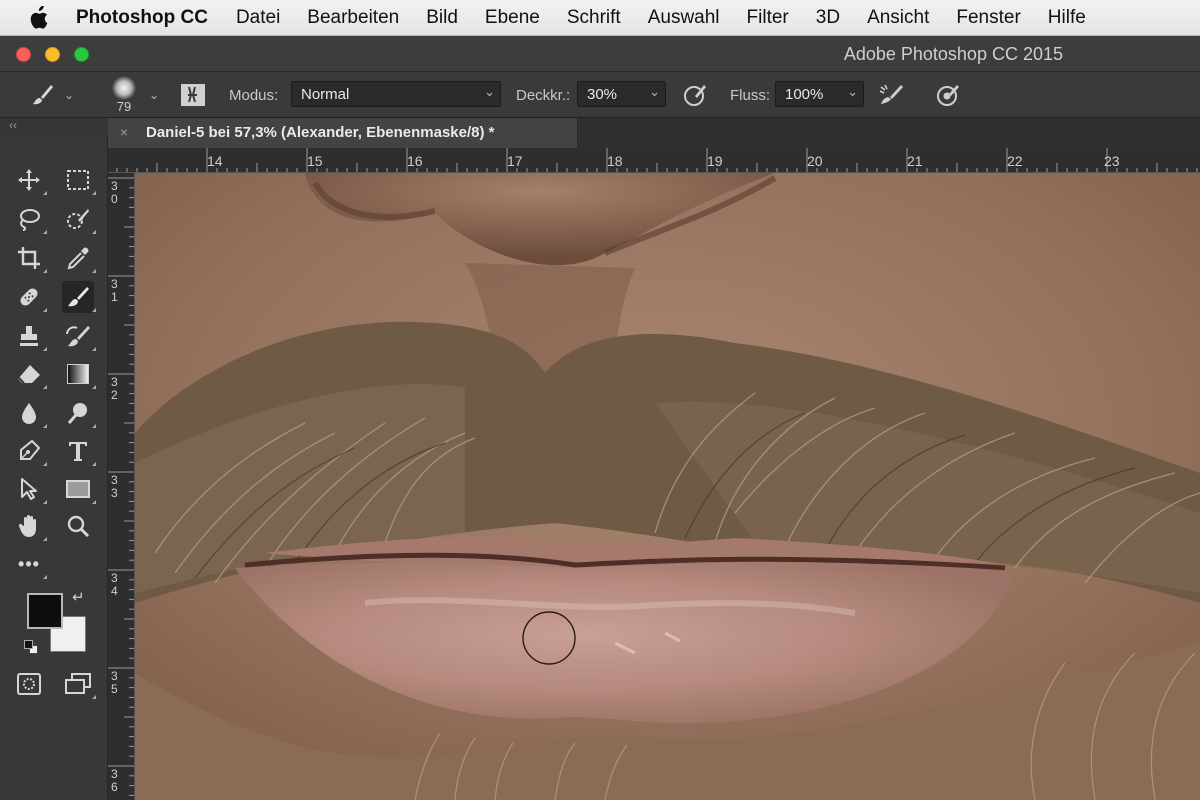 The height and width of the screenshot is (800, 1200). What do you see at coordinates (29, 684) in the screenshot?
I see `quick-mask-button` at bounding box center [29, 684].